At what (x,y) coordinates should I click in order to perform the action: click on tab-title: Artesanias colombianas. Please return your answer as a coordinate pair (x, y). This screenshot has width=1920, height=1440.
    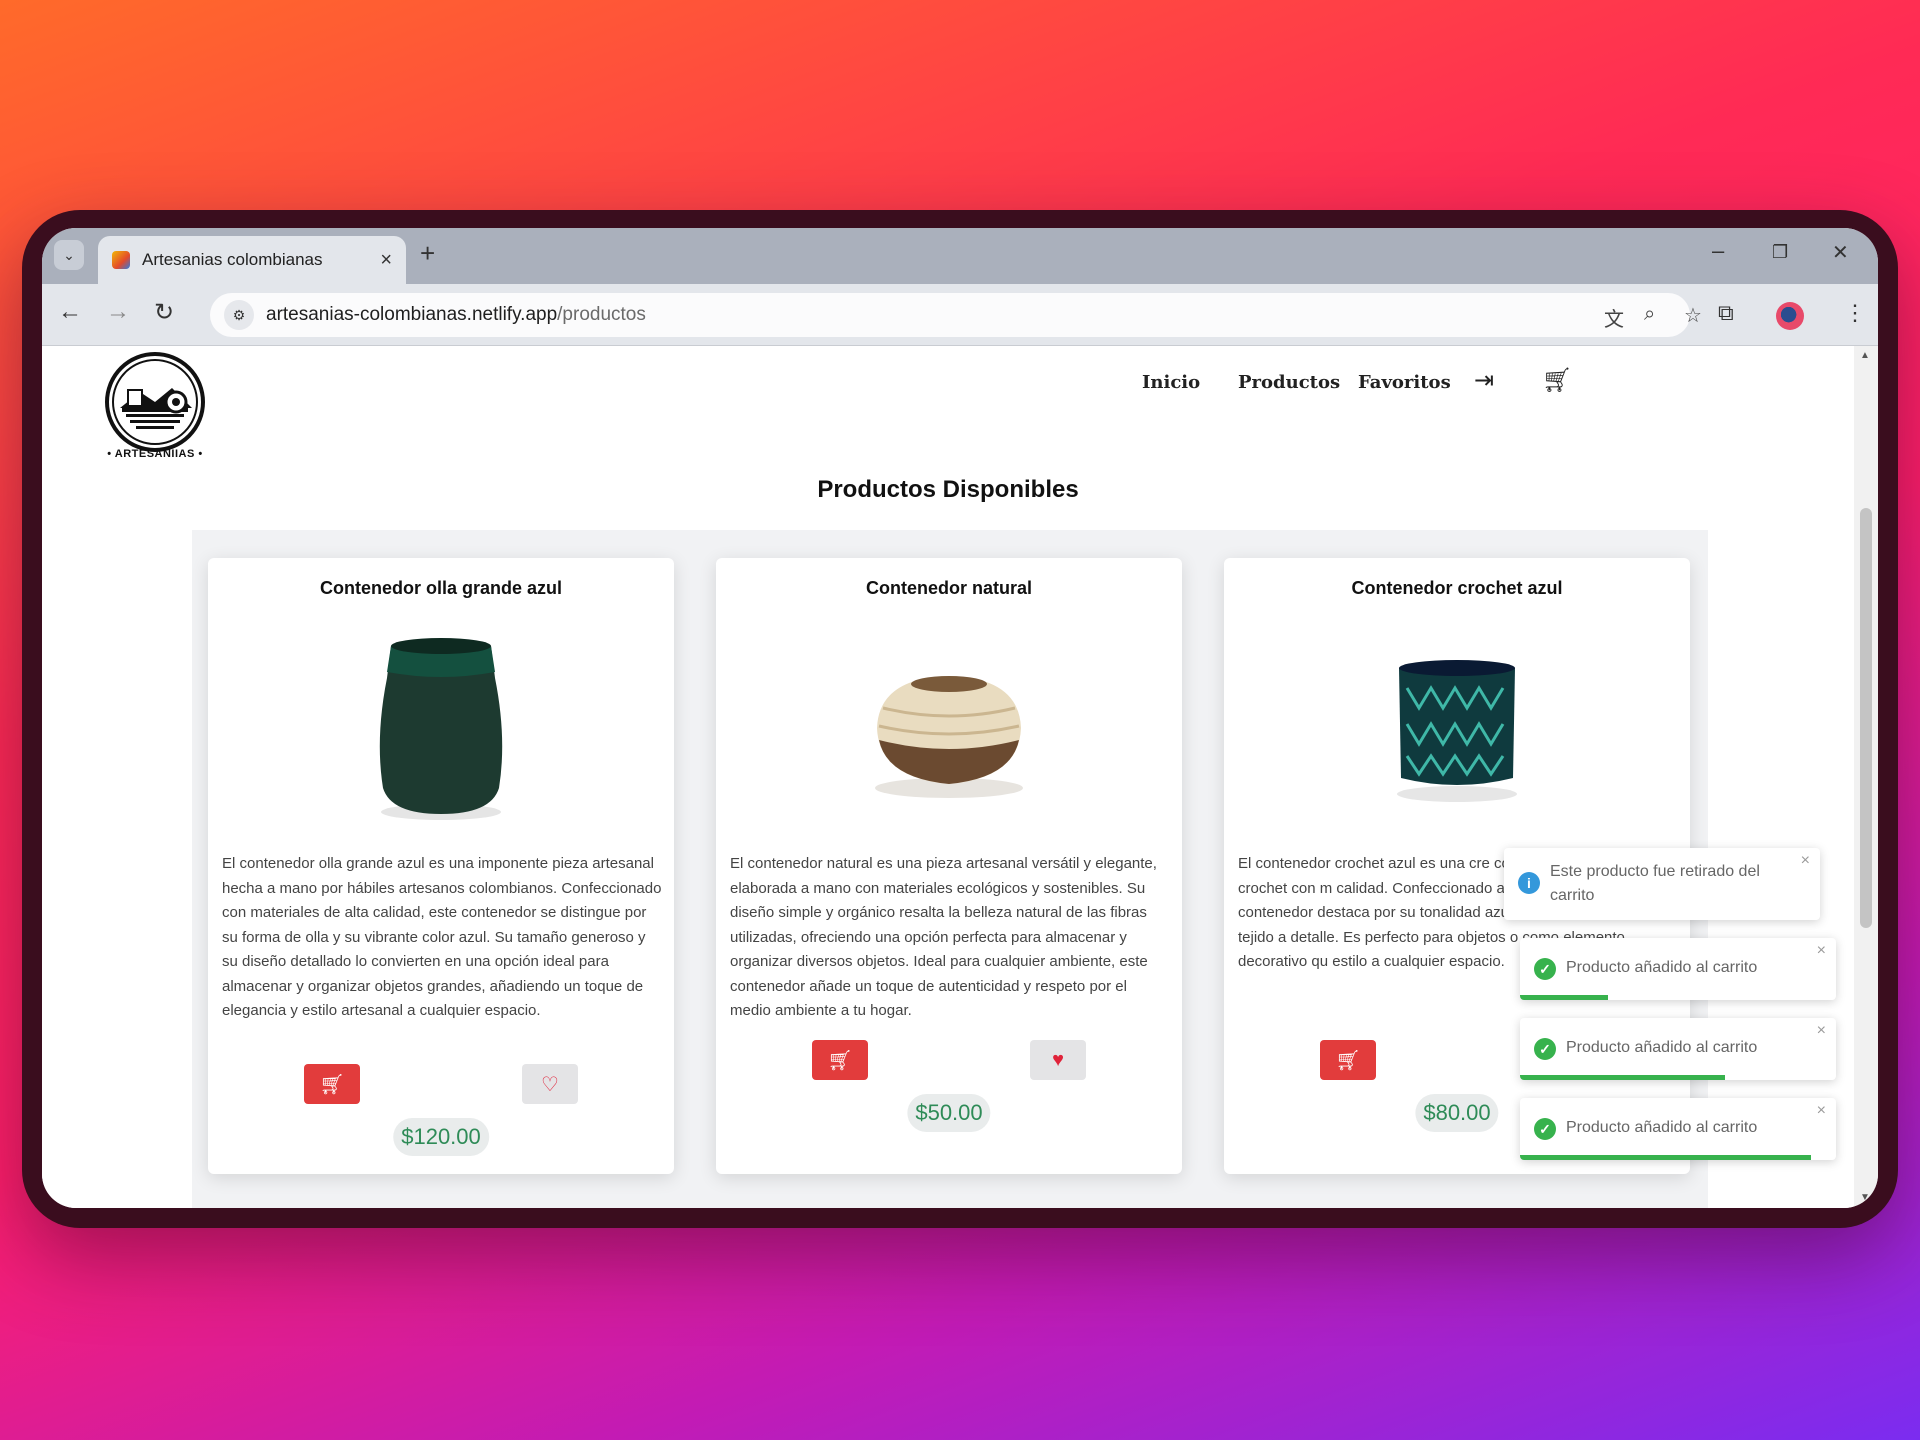
    Looking at the image, I should click on (232, 259).